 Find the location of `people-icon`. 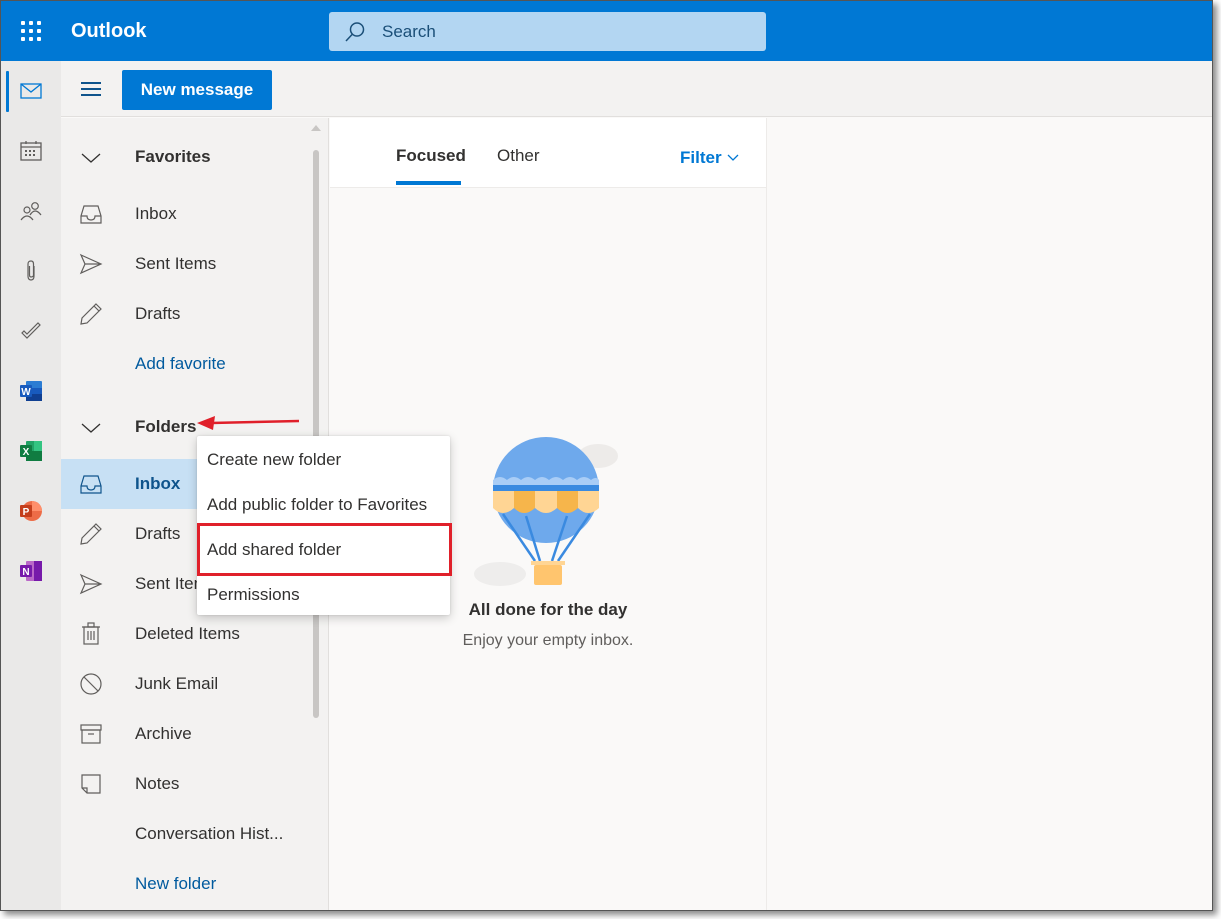

people-icon is located at coordinates (31, 211).